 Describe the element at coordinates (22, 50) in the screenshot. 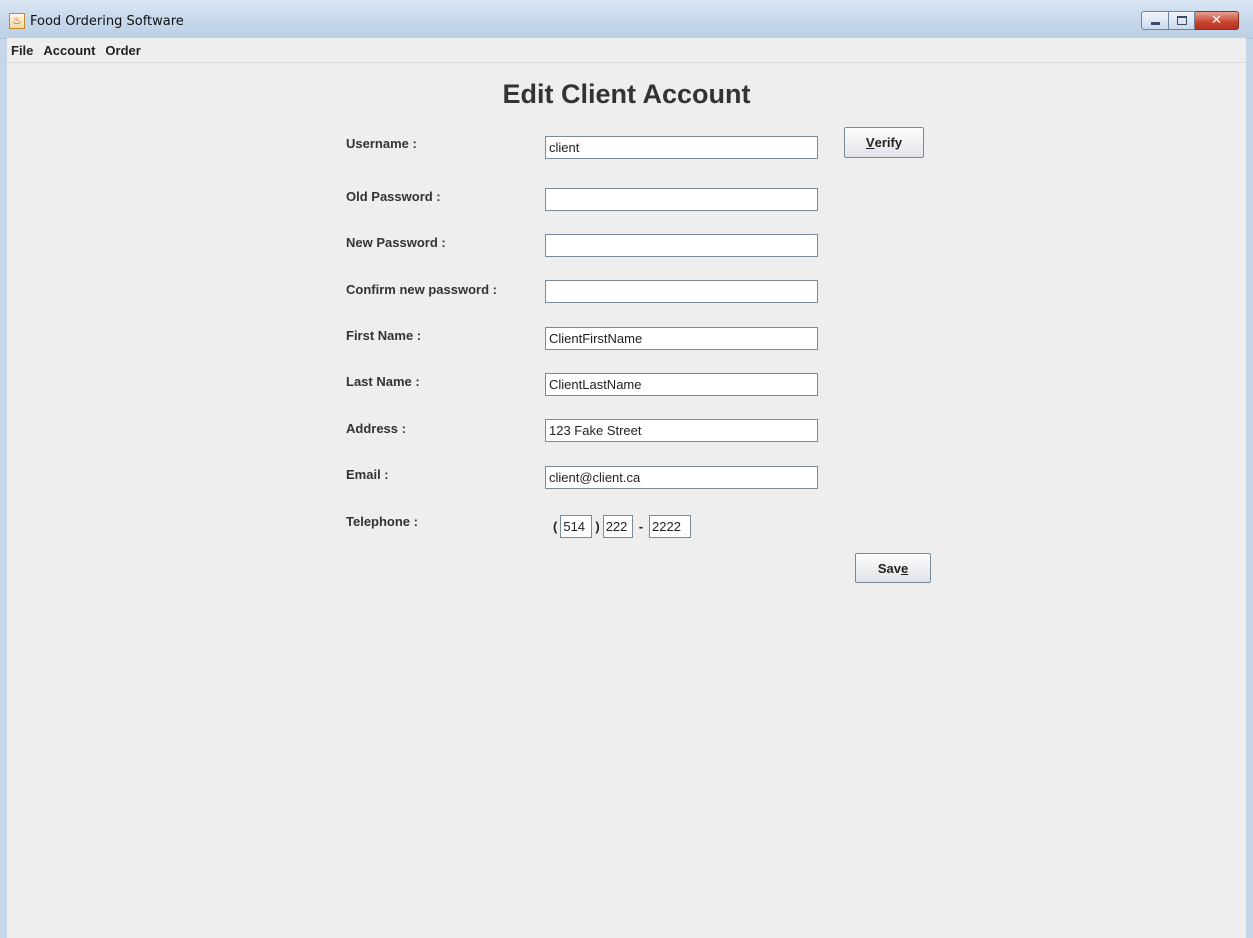

I see `menu-file: File` at that location.